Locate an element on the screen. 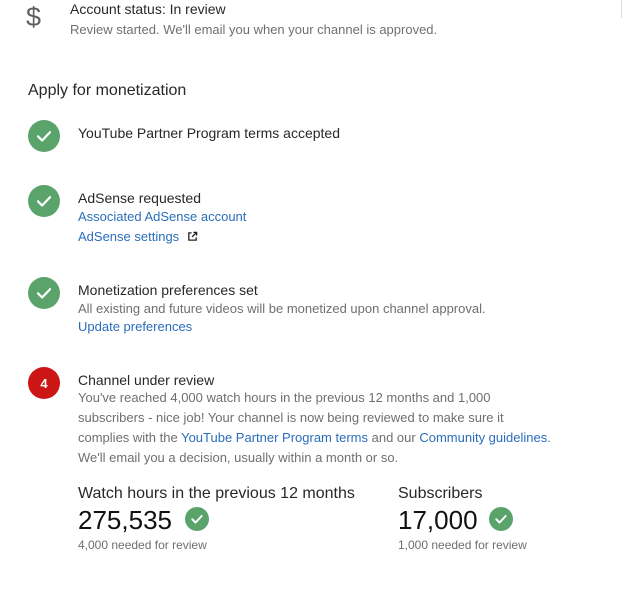 The image size is (640, 598). community-guidelines-link: Community guidelines is located at coordinates (483, 437).